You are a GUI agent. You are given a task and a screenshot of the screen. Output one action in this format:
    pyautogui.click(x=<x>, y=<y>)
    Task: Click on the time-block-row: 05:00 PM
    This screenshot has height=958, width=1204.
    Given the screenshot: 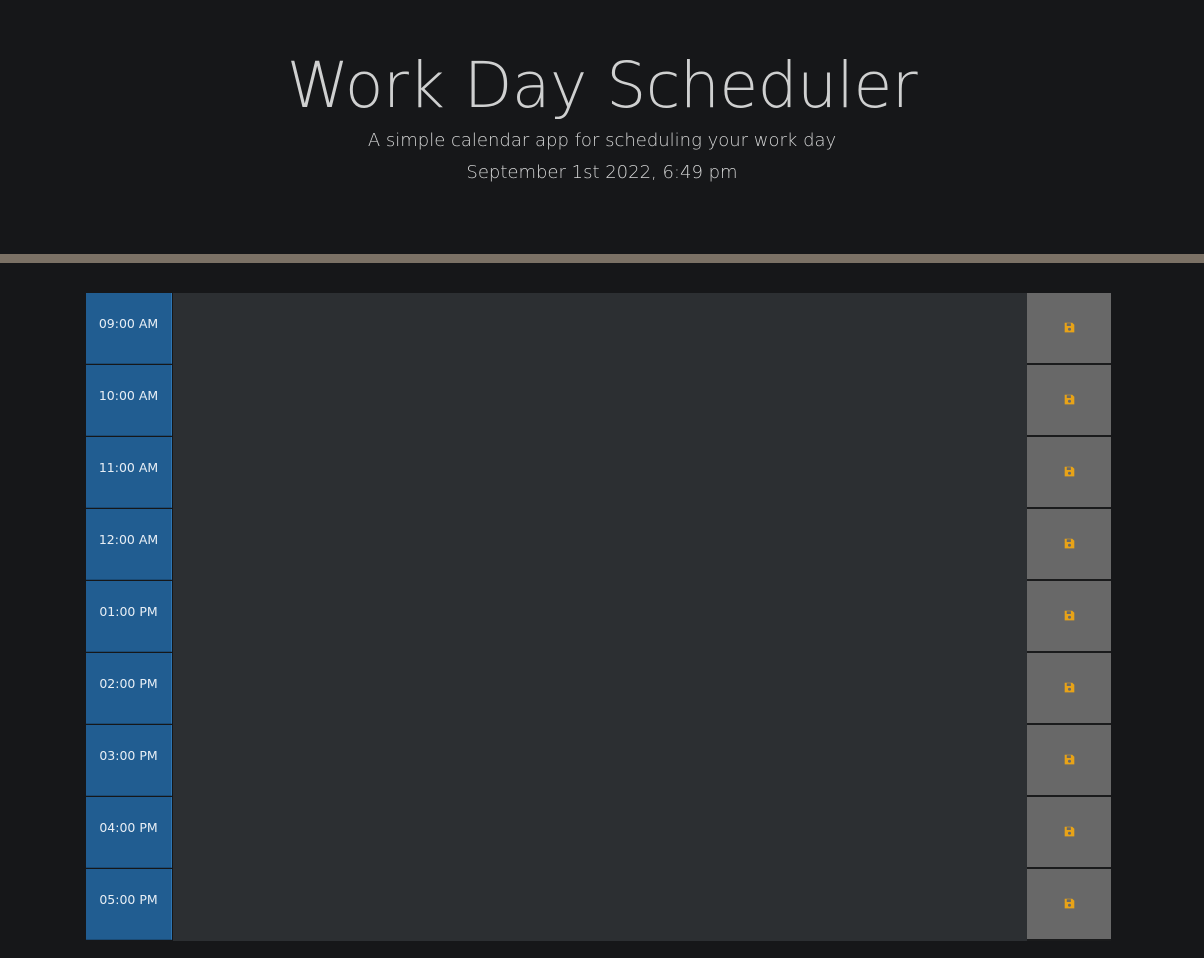 What is the action you would take?
    pyautogui.click(x=598, y=905)
    